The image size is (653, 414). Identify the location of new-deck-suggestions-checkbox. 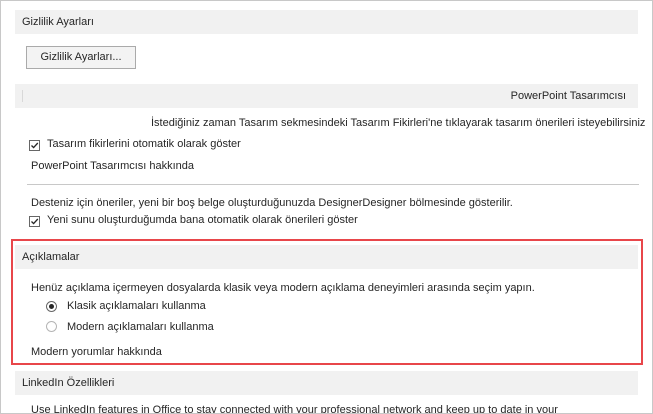
(34, 221).